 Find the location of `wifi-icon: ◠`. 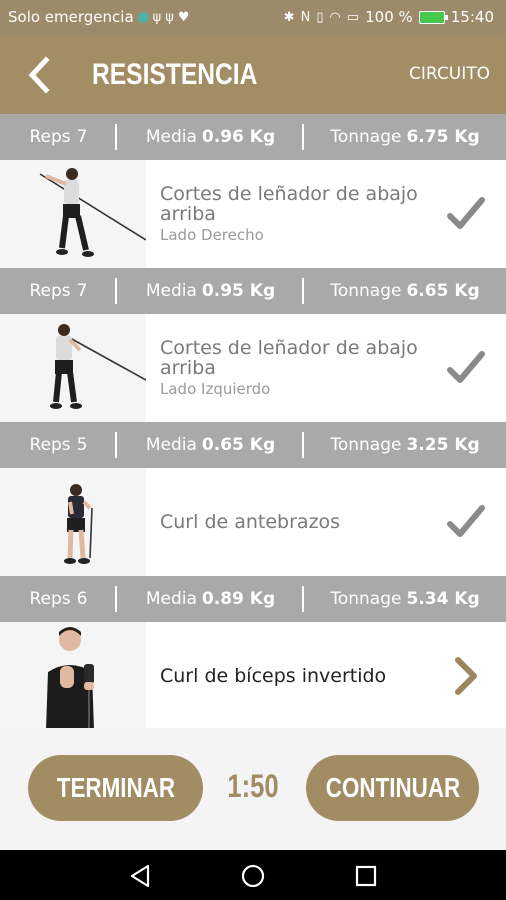

wifi-icon: ◠ is located at coordinates (335, 17).